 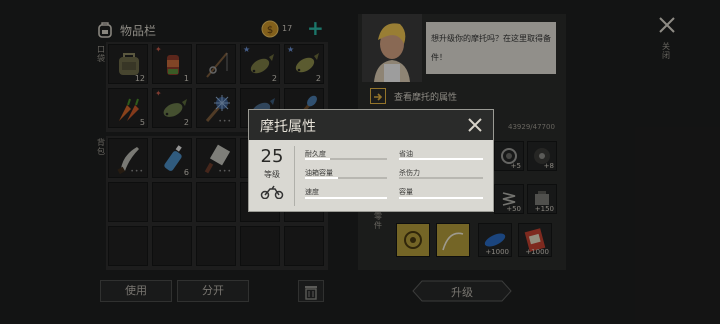 I want to click on stat-speed-label: 速度, so click(x=312, y=192).